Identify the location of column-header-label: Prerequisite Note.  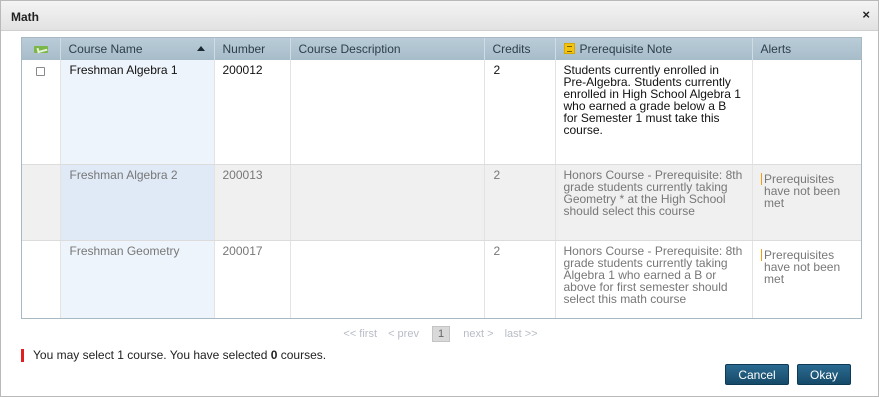
(626, 49).